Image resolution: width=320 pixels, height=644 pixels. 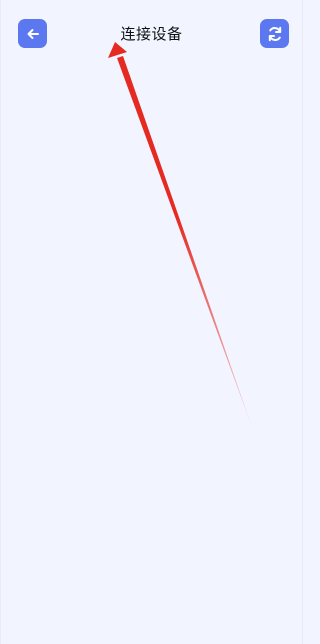 I want to click on page-title: 连接设备, so click(x=151, y=34).